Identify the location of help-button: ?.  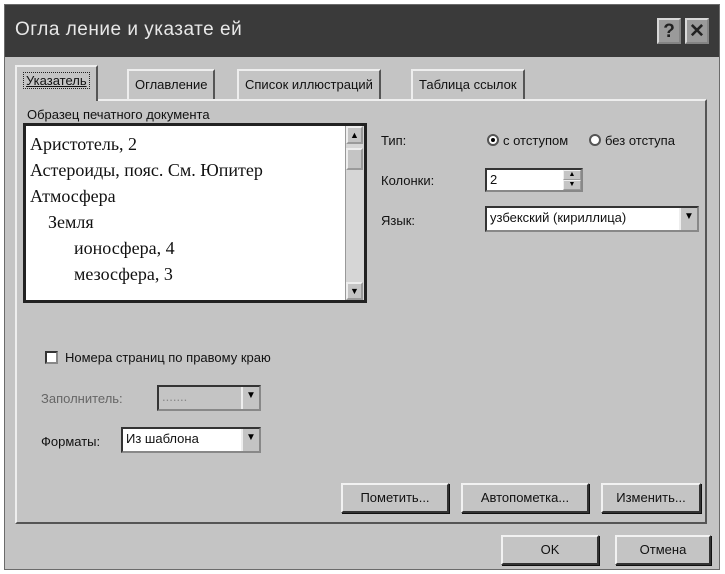
(669, 31).